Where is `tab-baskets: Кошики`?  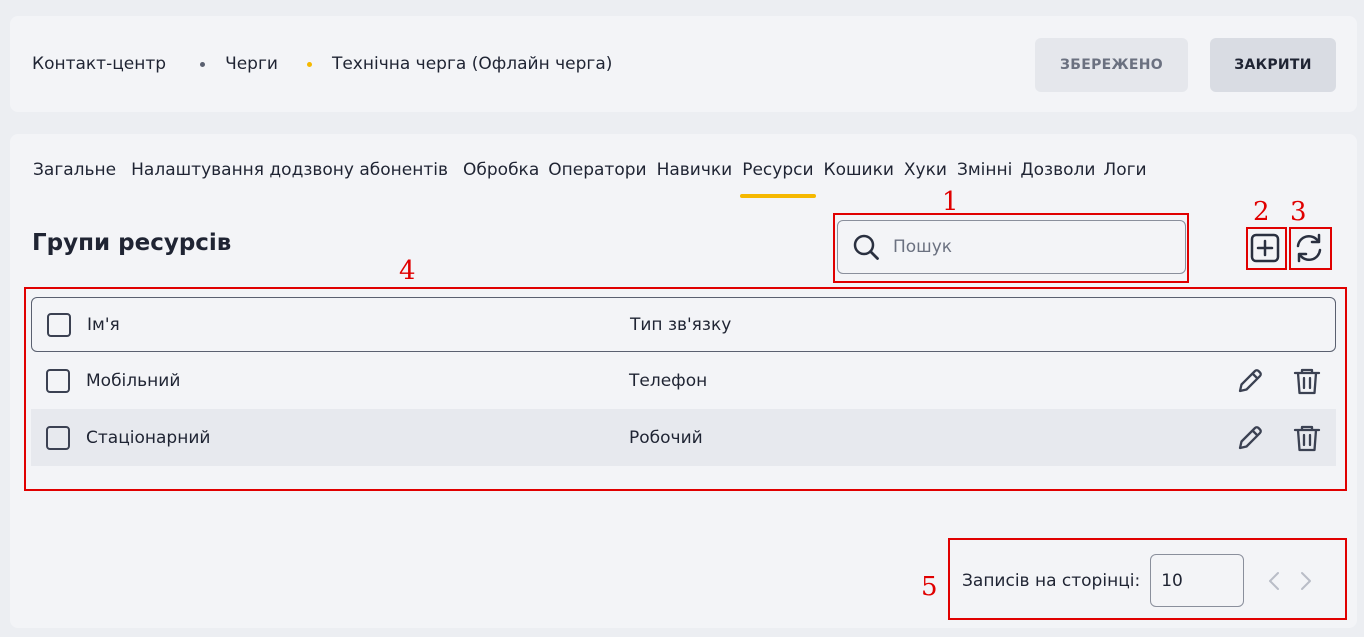
tab-baskets: Кошики is located at coordinates (859, 174).